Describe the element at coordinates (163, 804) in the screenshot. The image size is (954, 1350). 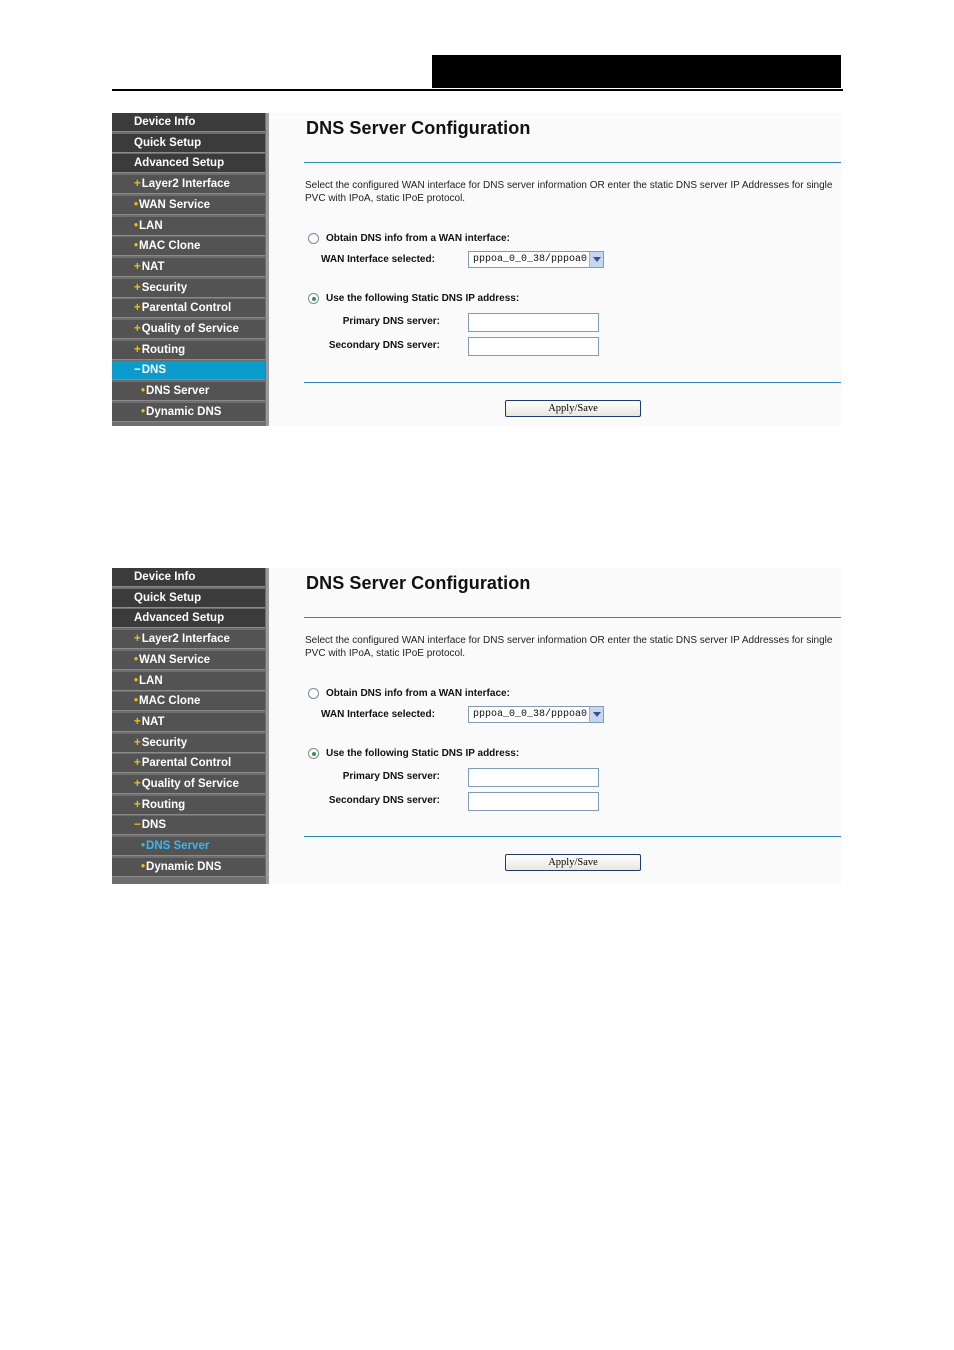
I see `sidebar-item-label: Routing` at that location.